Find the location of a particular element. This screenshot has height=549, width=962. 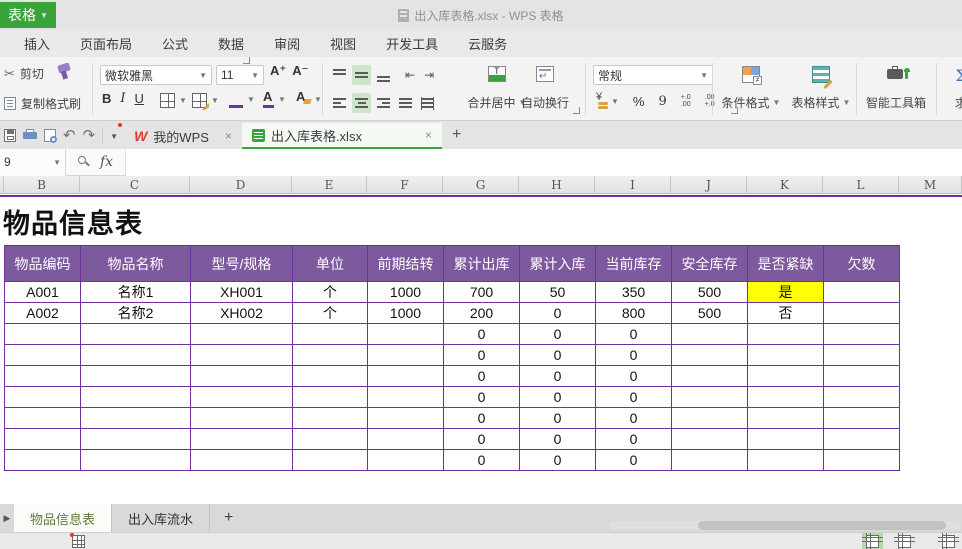

tab-document: 出入库表格.xlsx × is located at coordinates (341, 136).